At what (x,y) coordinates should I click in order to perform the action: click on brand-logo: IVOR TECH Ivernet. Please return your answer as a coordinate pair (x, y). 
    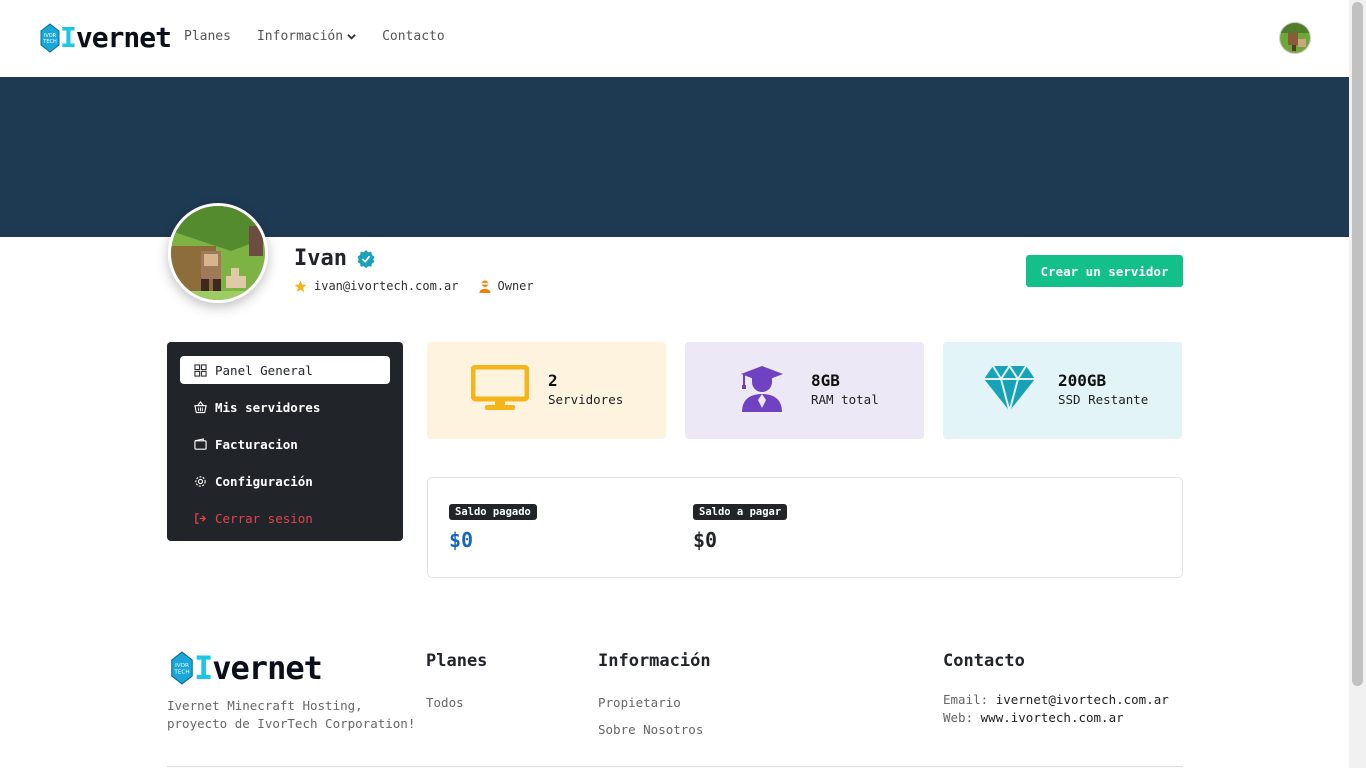
    Looking at the image, I should click on (106, 37).